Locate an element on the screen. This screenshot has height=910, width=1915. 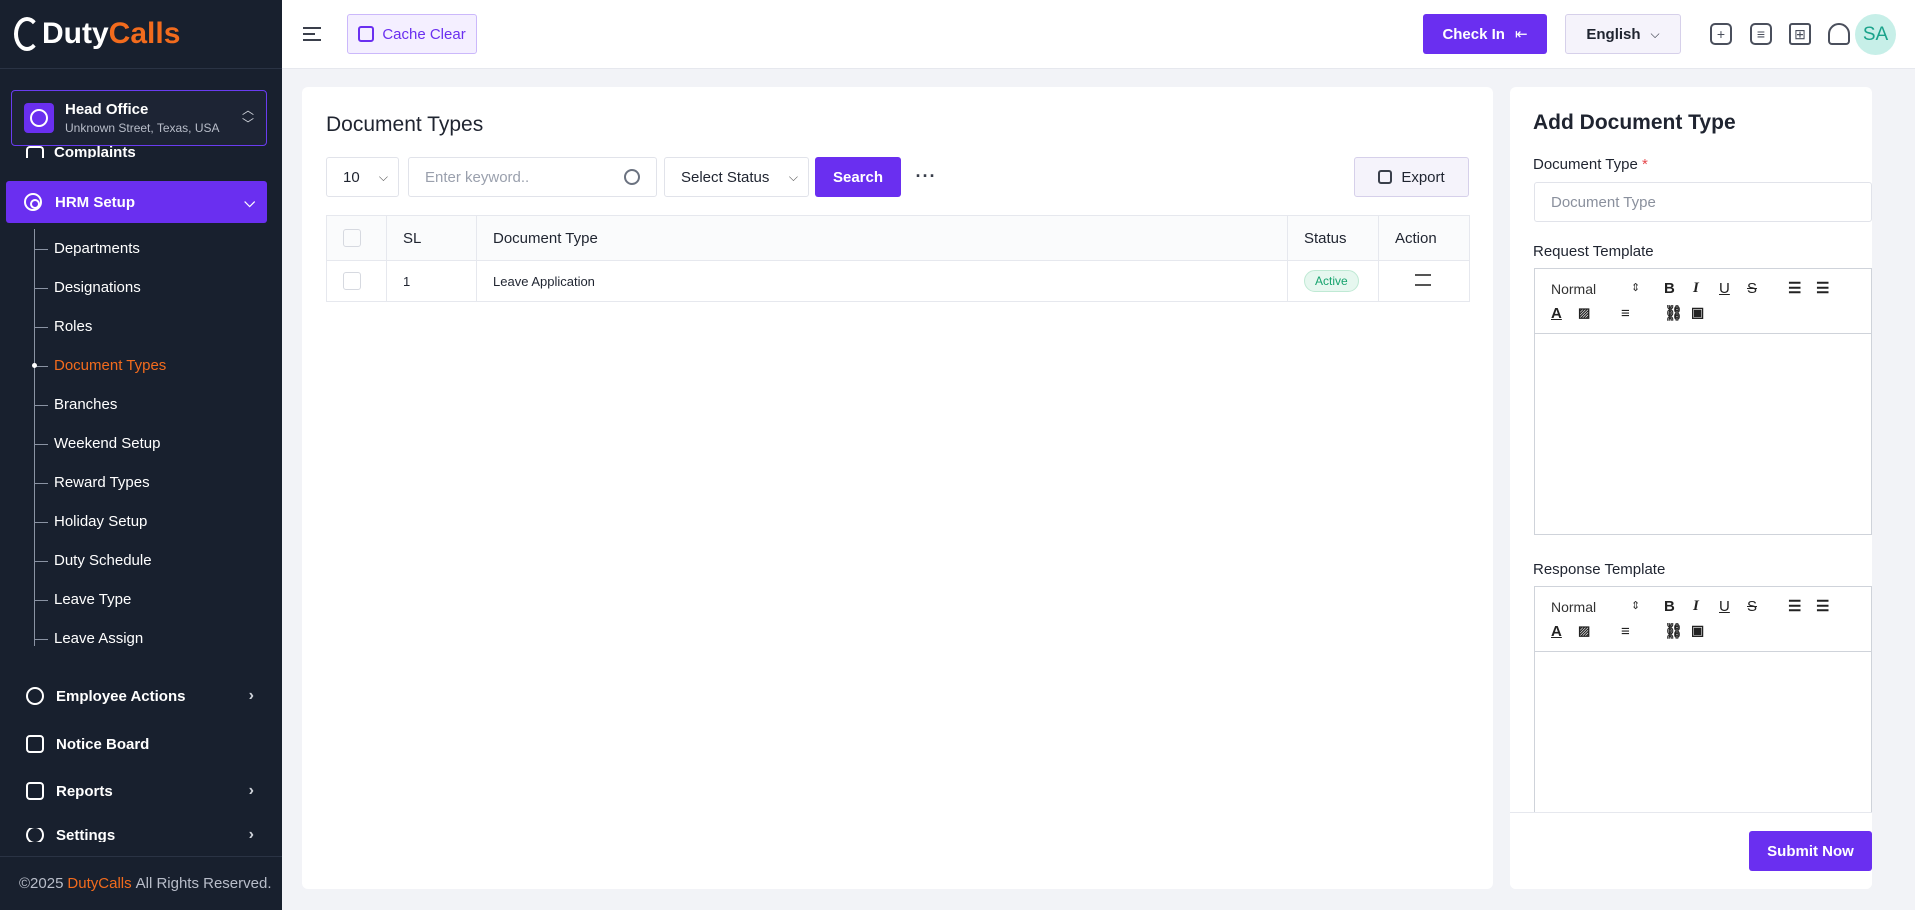
sidebar-item-weekend-setup: Weekend Setup is located at coordinates (149, 443).